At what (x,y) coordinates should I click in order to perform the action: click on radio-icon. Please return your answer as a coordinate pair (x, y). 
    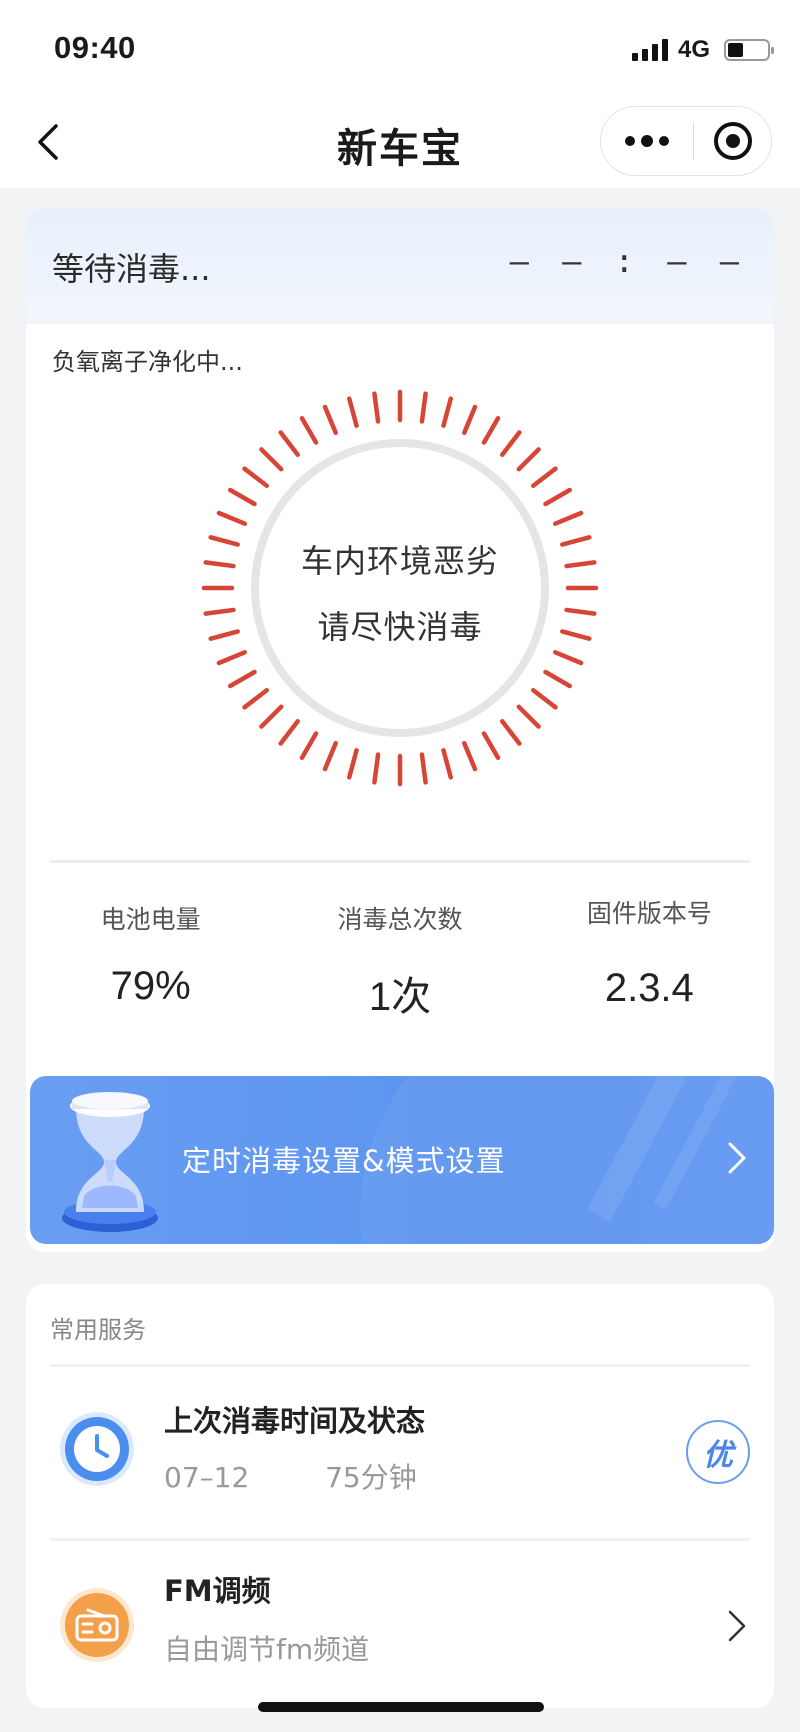
    Looking at the image, I should click on (97, 1625).